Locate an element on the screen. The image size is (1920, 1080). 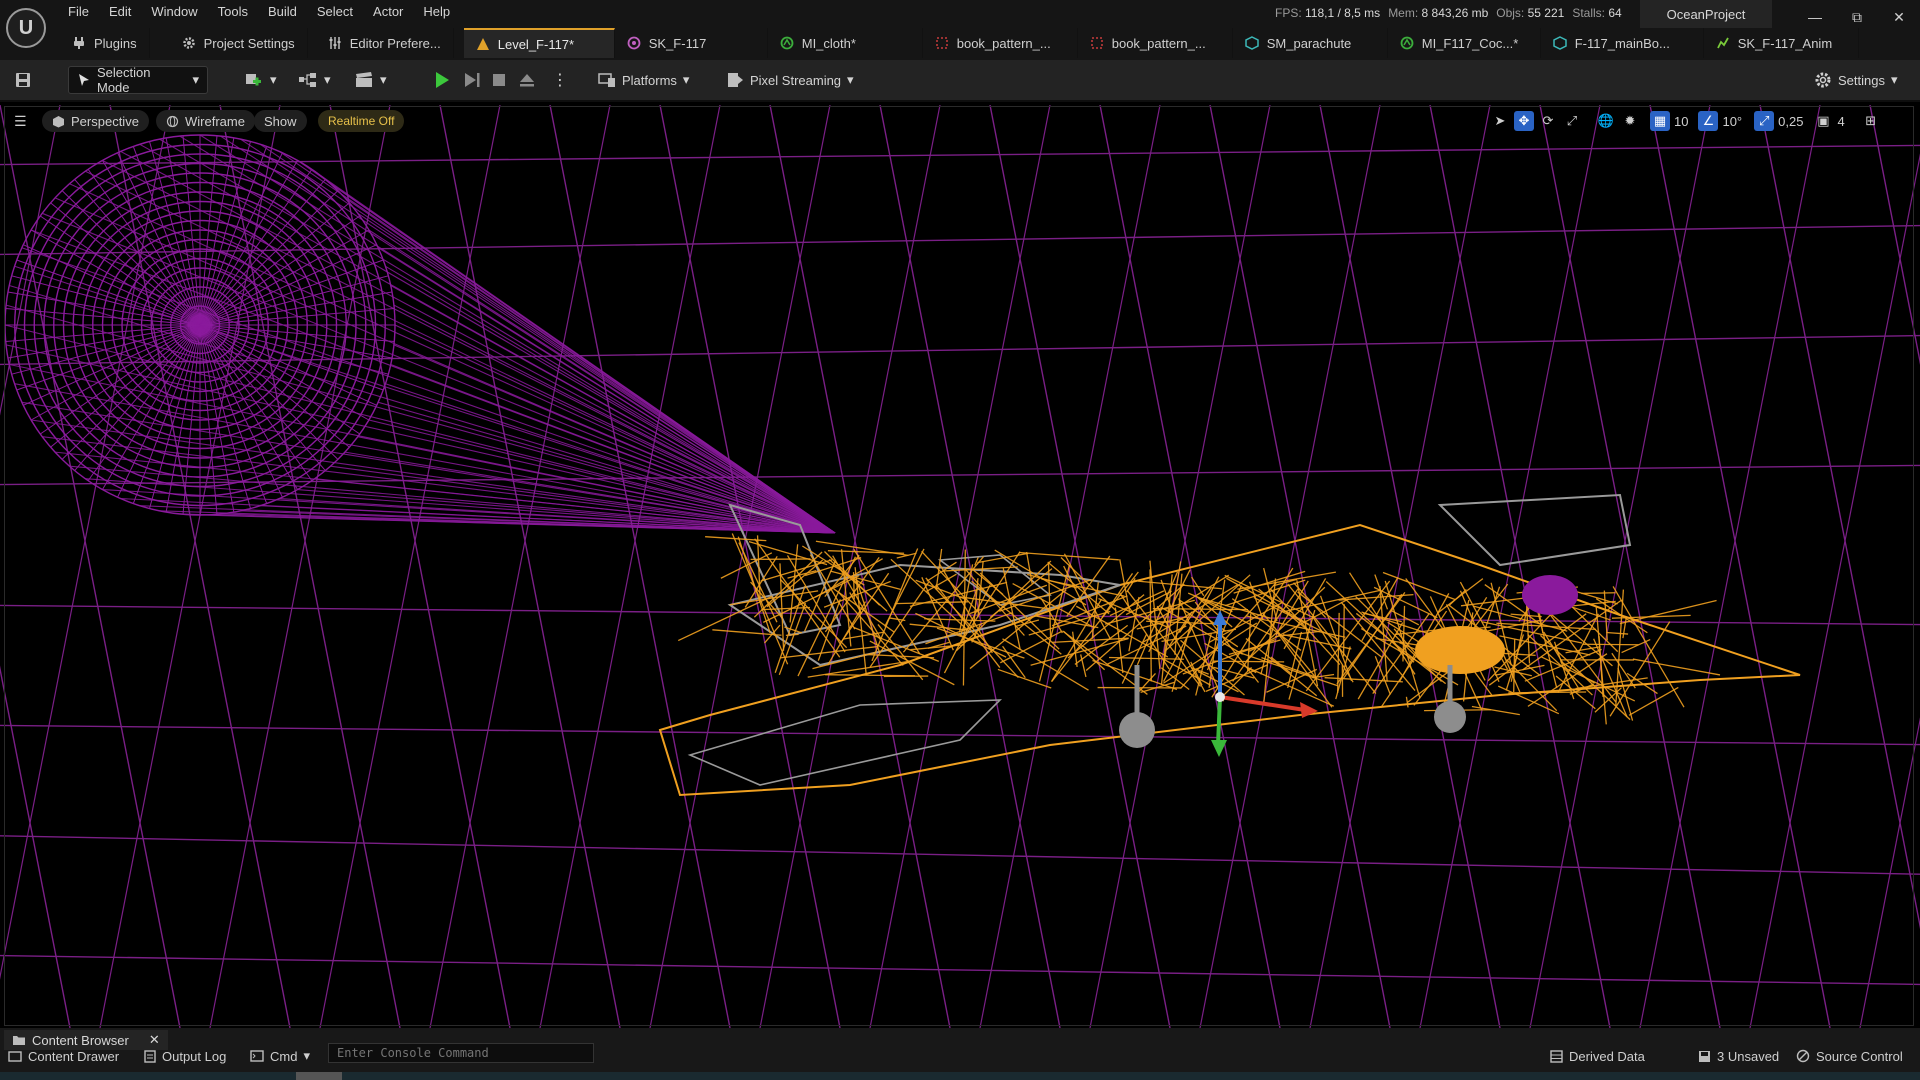
tab-label: SK_F-117_Anim is located at coordinates (1785, 43).